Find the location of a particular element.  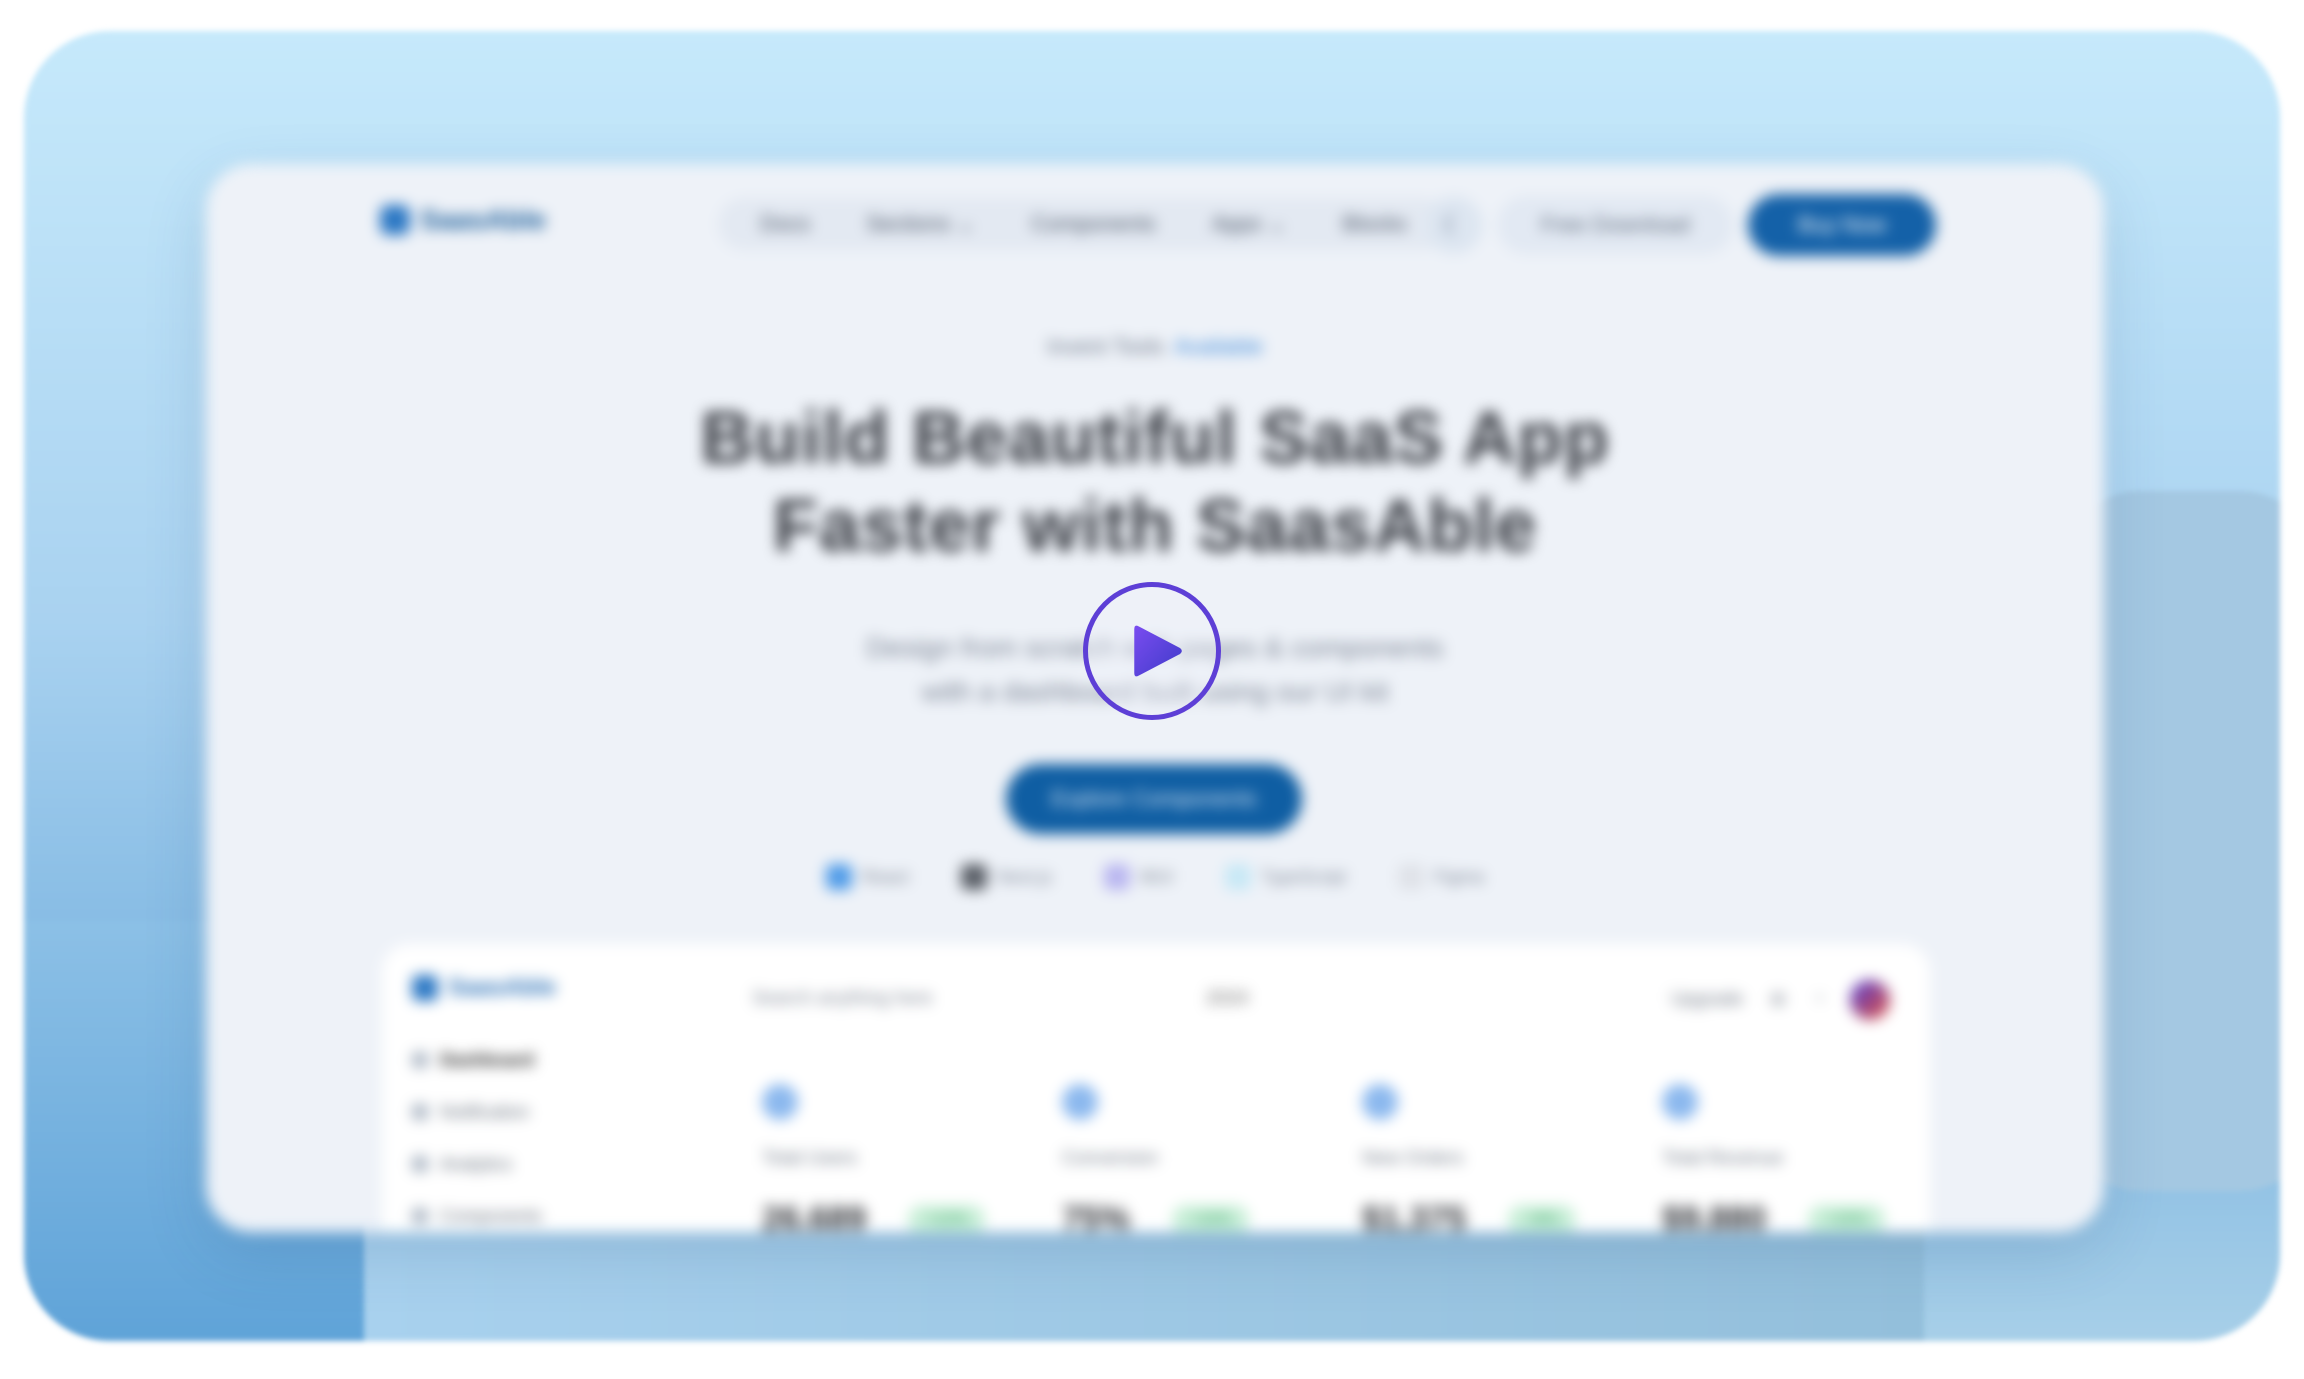

sidebar-item-components: Components is located at coordinates (552, 1211).